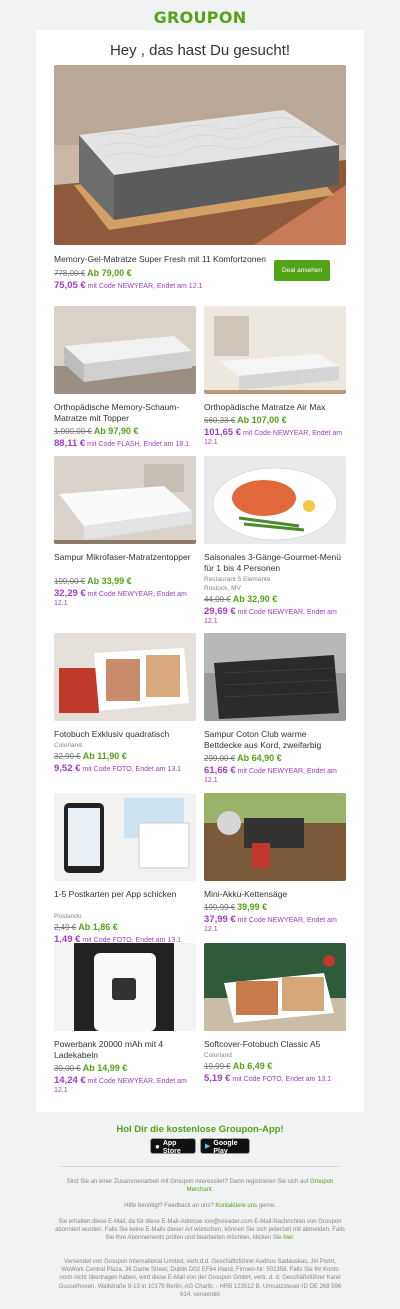 The height and width of the screenshot is (1309, 400). What do you see at coordinates (68, 916) in the screenshot?
I see `deal-vendor: Postando` at bounding box center [68, 916].